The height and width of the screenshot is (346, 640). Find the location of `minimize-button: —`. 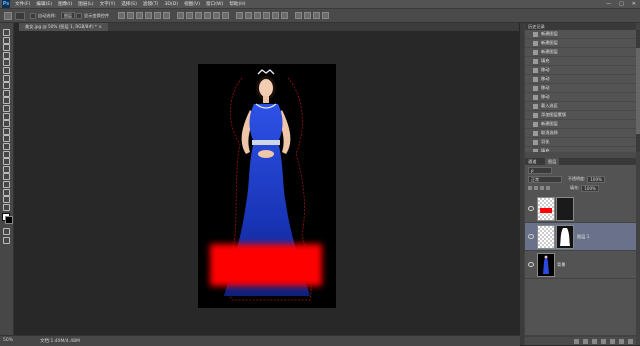

minimize-button: — is located at coordinates (608, 4).